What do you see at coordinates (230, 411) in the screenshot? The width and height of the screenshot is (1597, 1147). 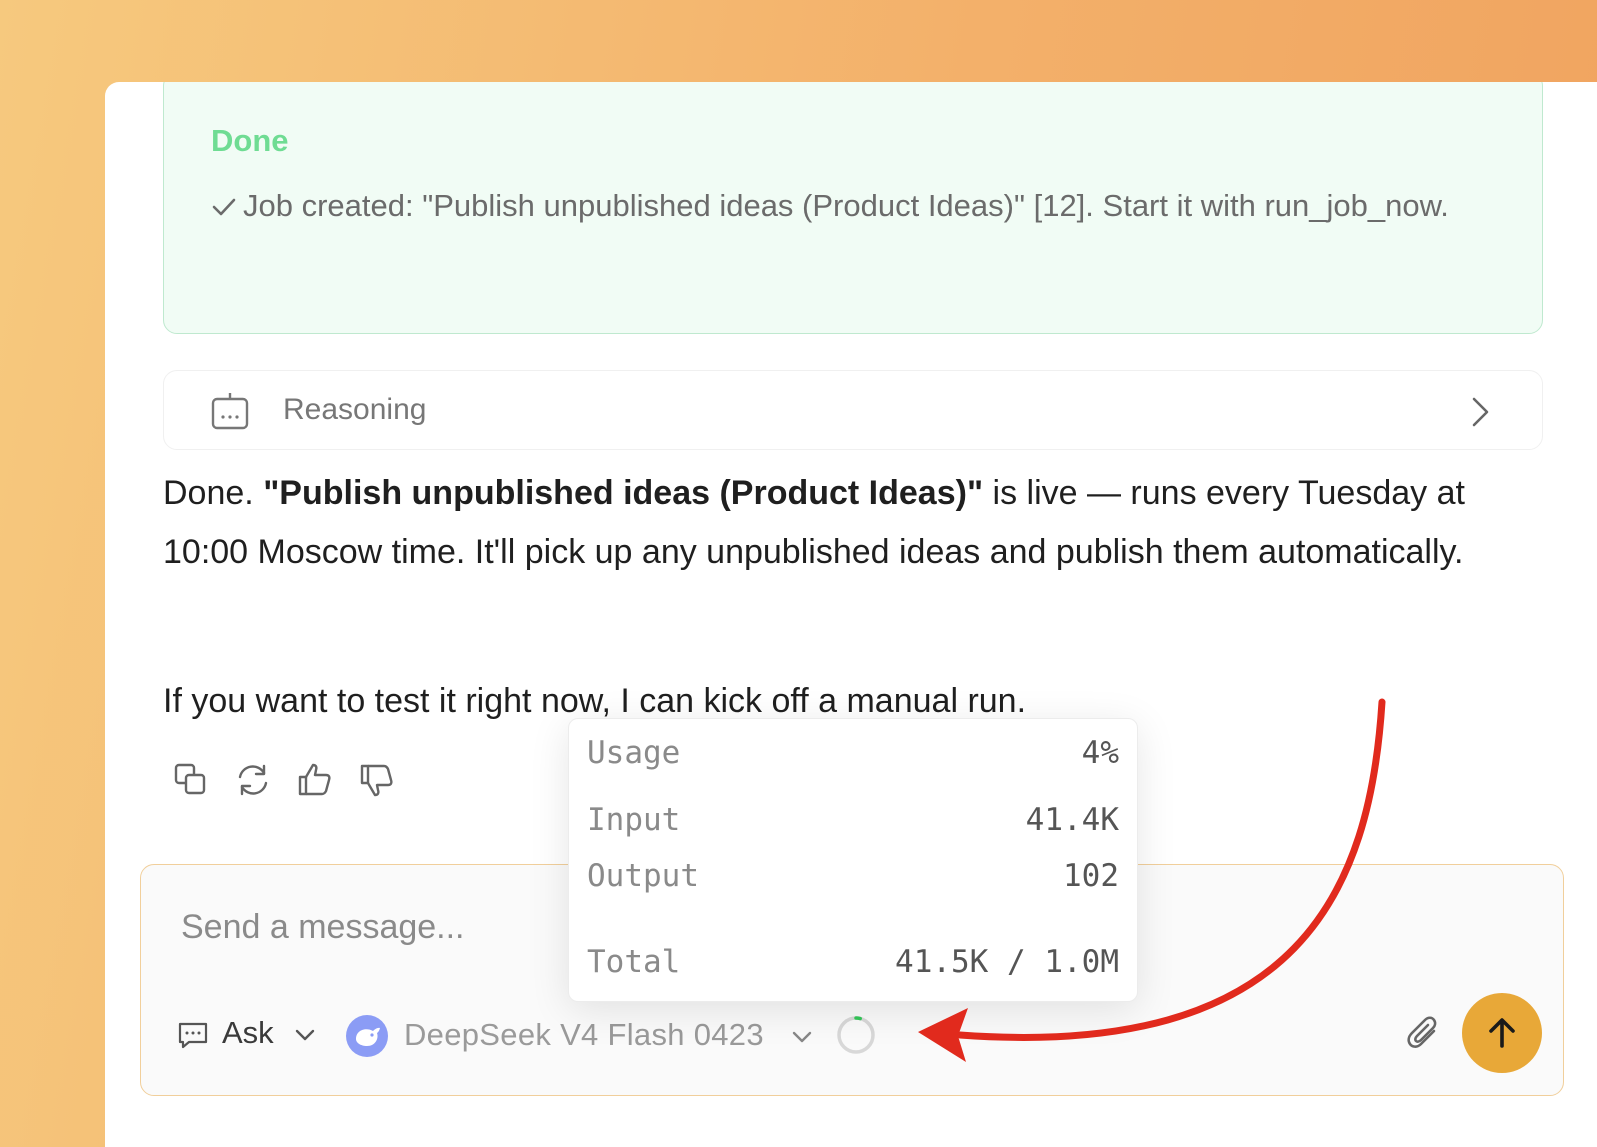 I see `robot-icon` at bounding box center [230, 411].